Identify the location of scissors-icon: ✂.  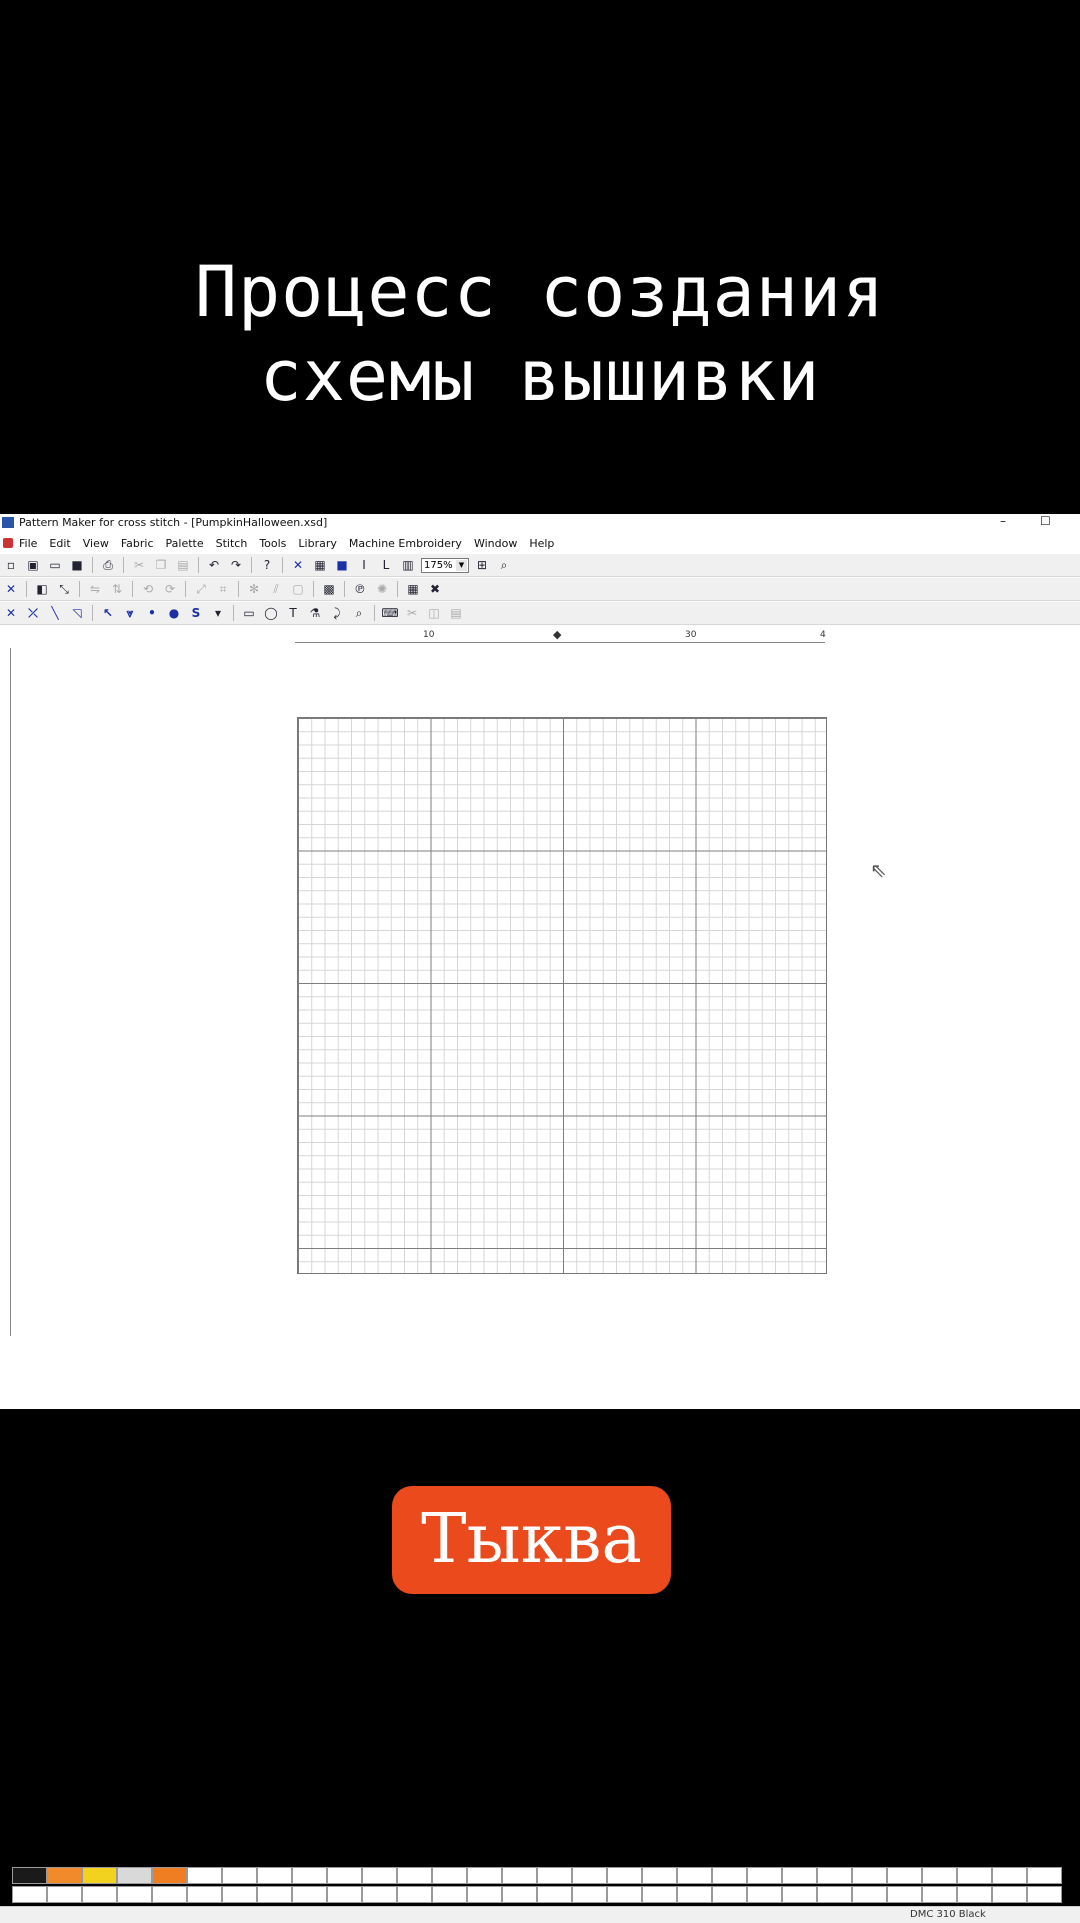
(412, 613).